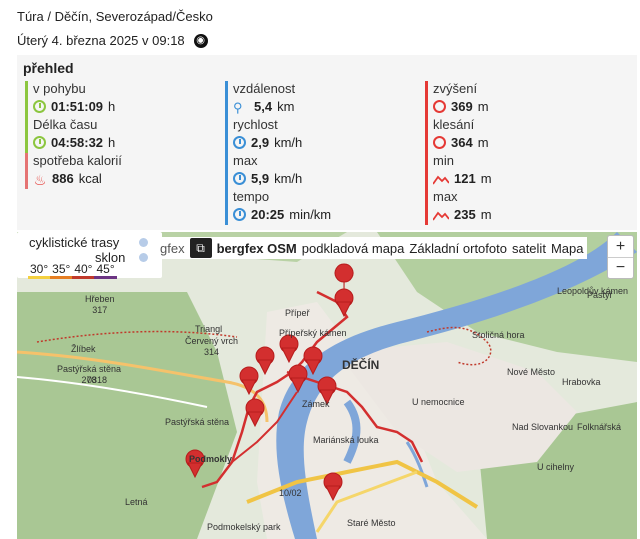  I want to click on stat-value: 5,9, so click(260, 178).